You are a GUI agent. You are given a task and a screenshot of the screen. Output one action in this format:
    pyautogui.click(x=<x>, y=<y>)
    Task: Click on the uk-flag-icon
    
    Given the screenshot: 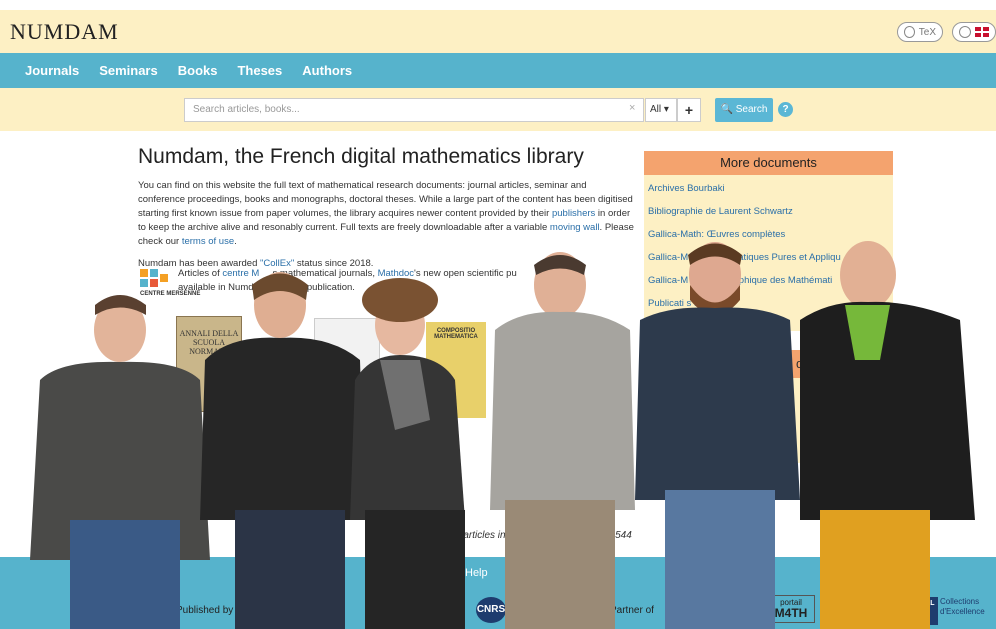 What is the action you would take?
    pyautogui.click(x=982, y=32)
    